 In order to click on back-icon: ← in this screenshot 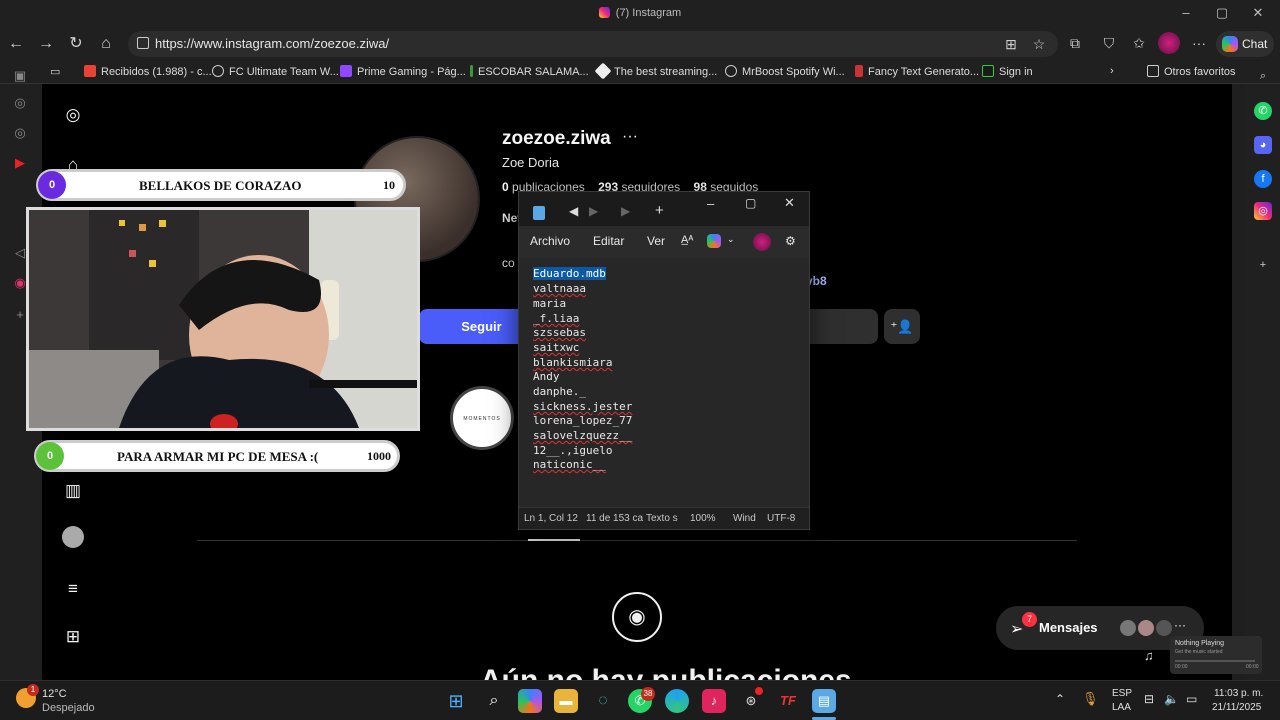, I will do `click(16, 44)`.